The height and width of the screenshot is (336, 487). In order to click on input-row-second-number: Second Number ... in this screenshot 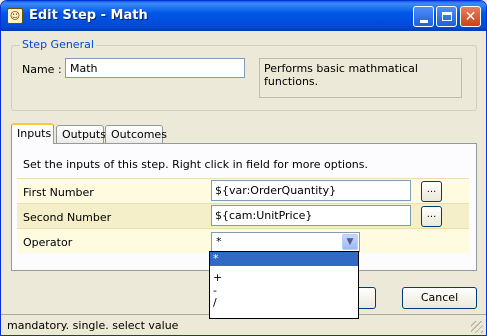, I will do `click(243, 215)`.